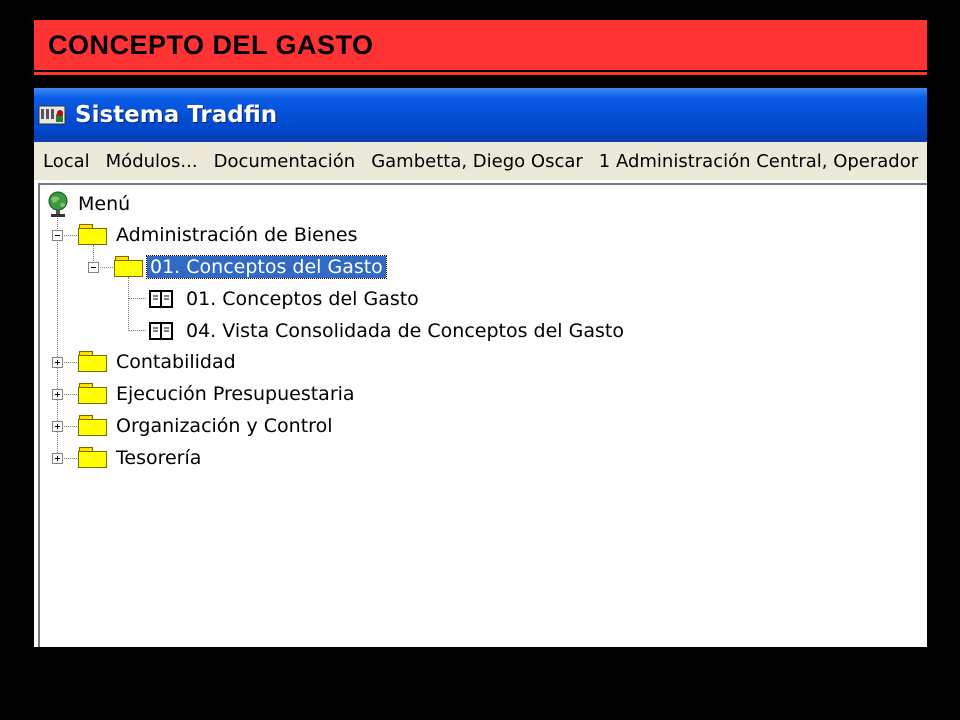  What do you see at coordinates (266, 267) in the screenshot?
I see `tree-item-label-selected: 01. Conceptos del Gasto` at bounding box center [266, 267].